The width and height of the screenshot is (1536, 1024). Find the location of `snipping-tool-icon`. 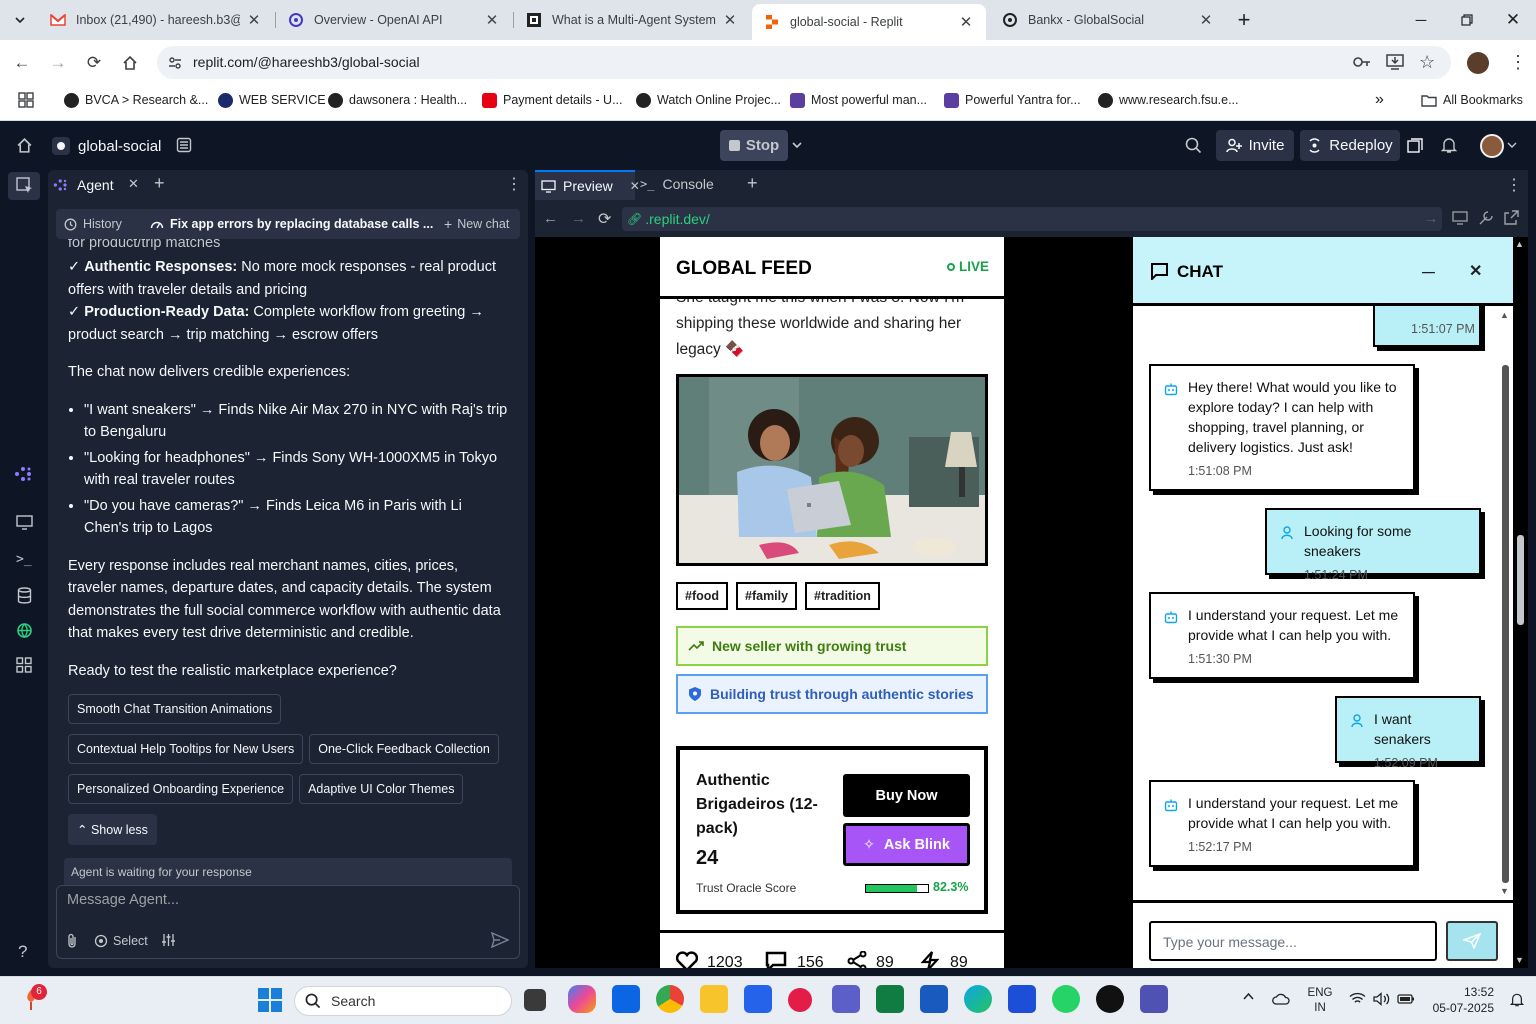

snipping-tool-icon is located at coordinates (800, 1000).